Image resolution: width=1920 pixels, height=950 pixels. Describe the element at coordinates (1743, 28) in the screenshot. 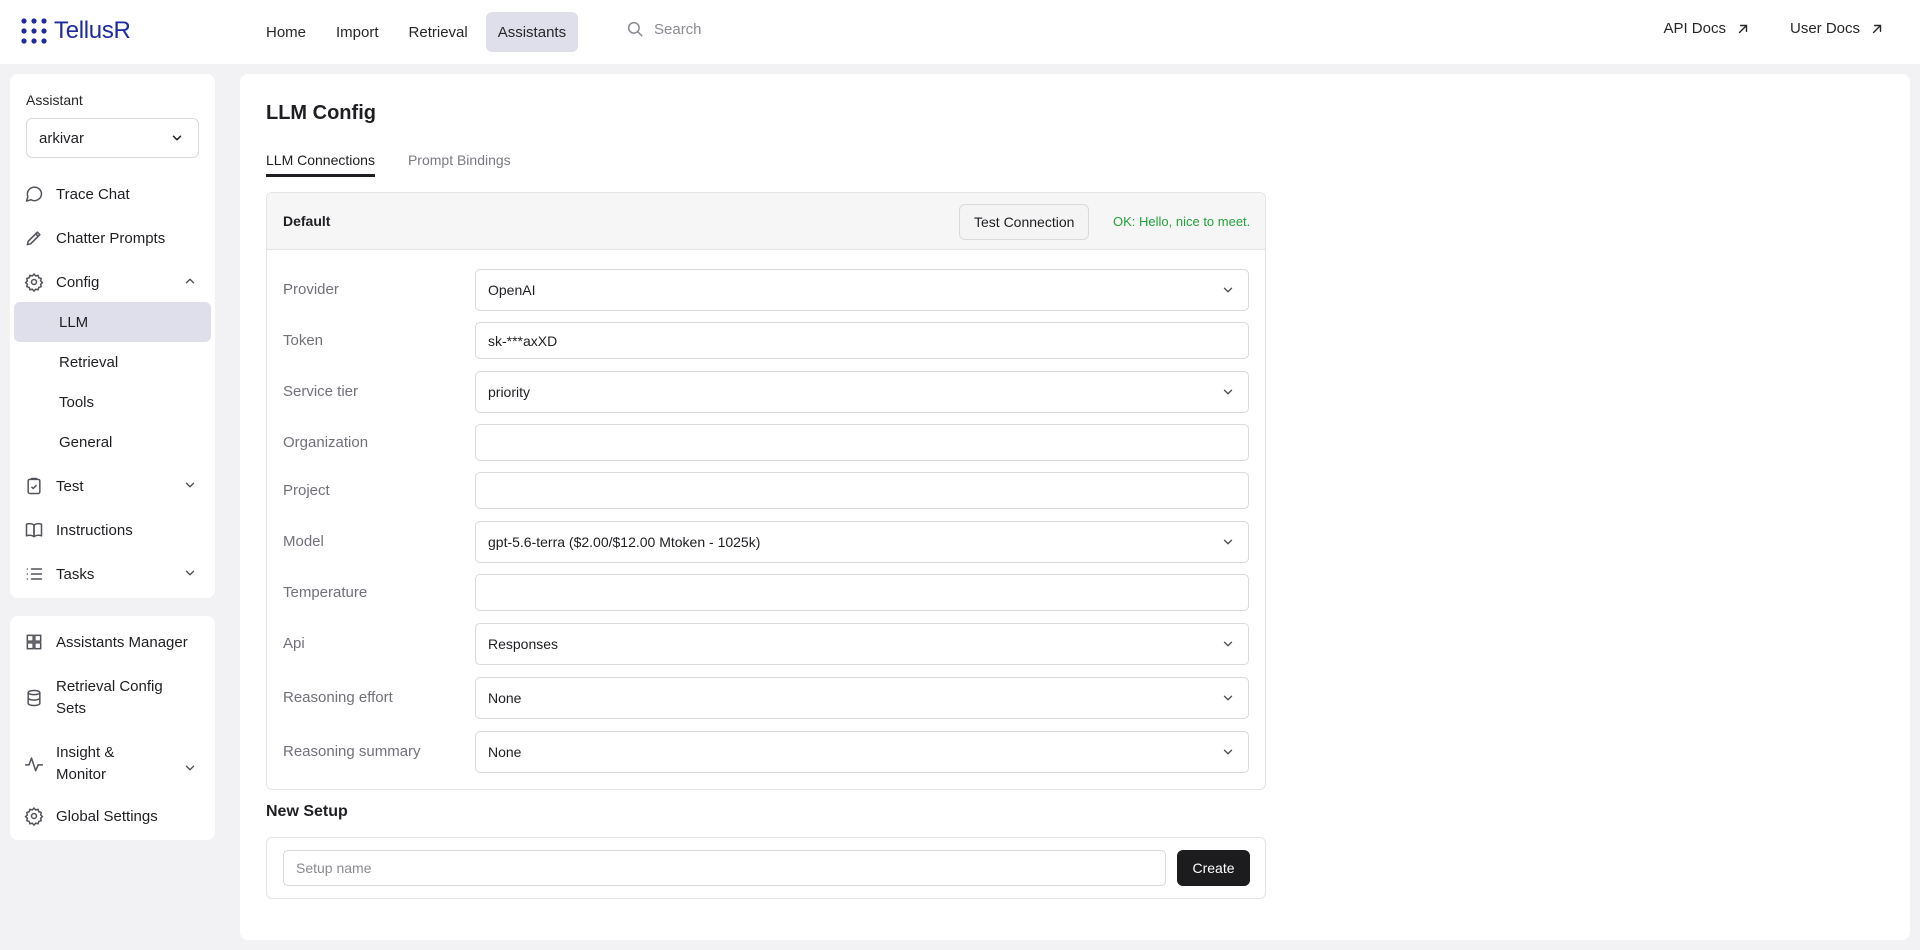

I see `arrow-up-right-icon` at that location.